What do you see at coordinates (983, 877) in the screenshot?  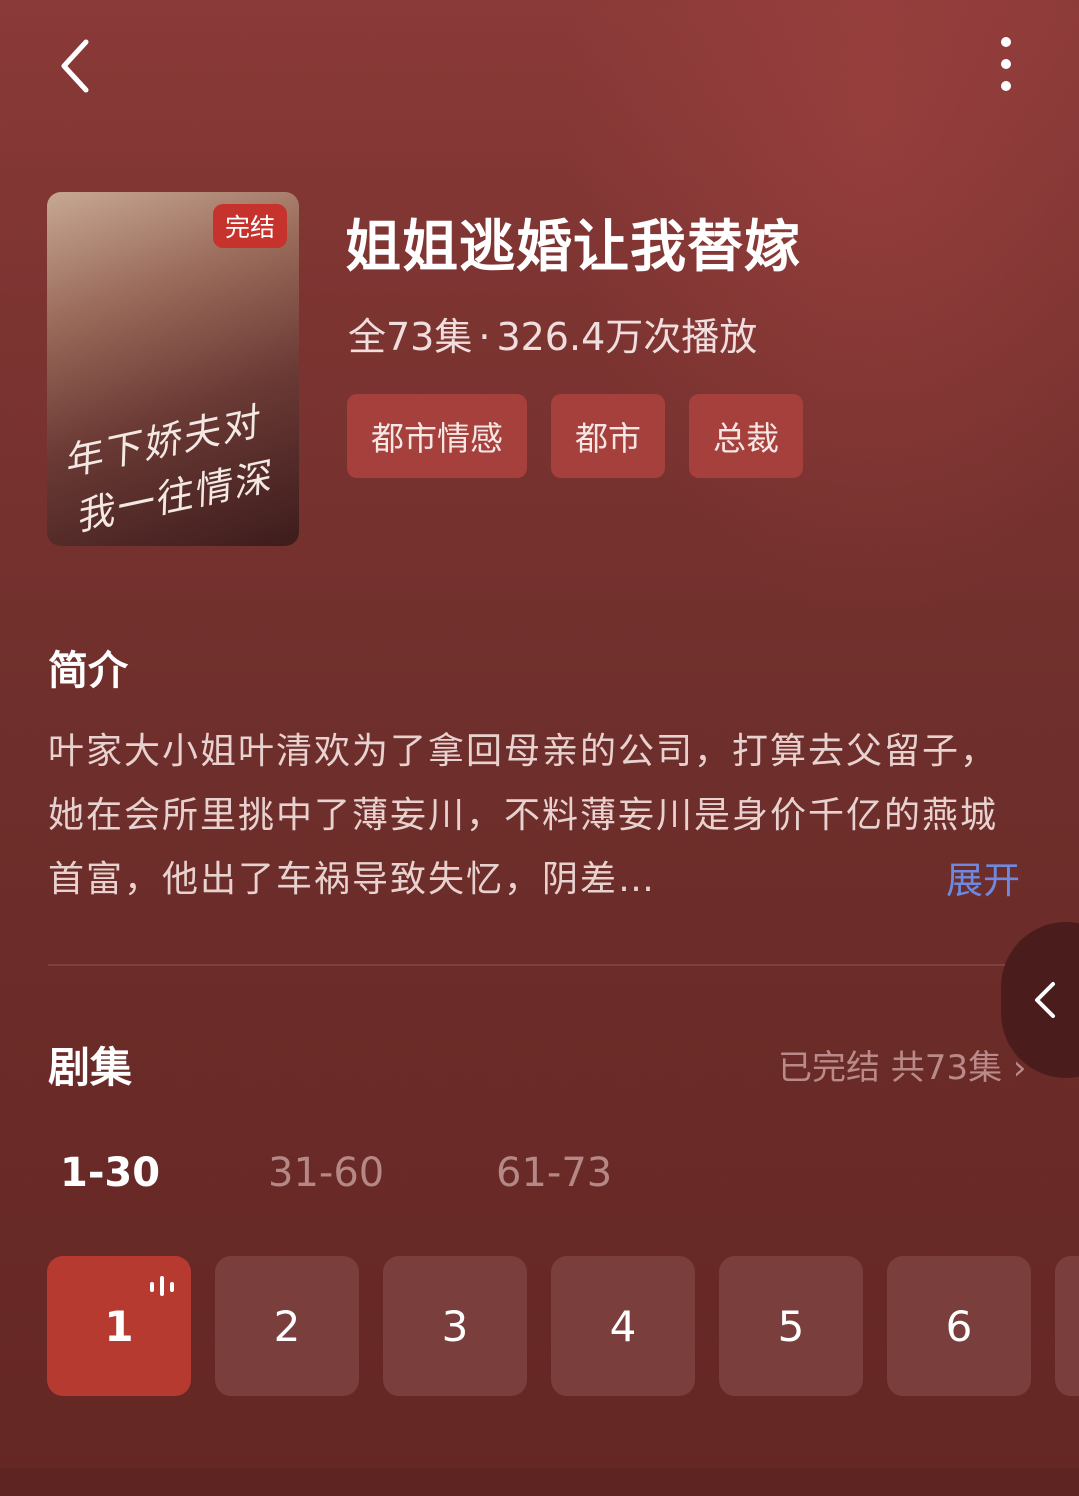 I see `expand-link: 展开` at bounding box center [983, 877].